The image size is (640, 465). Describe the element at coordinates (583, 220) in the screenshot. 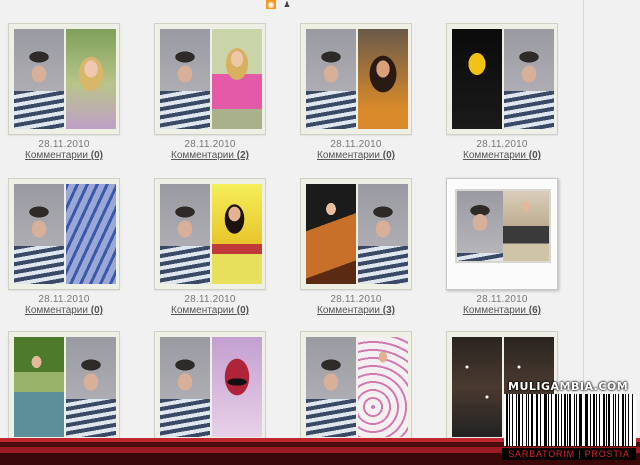

I see `divider` at that location.